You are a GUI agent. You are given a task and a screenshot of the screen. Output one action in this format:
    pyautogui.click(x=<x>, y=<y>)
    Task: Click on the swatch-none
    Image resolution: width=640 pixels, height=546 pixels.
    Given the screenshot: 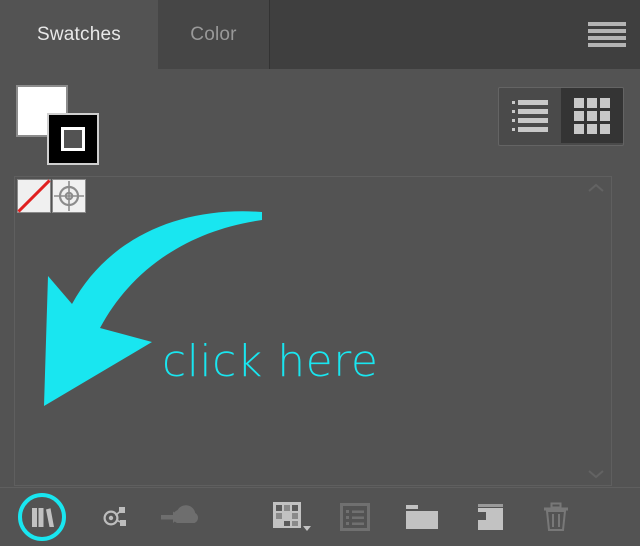 What is the action you would take?
    pyautogui.click(x=34, y=196)
    